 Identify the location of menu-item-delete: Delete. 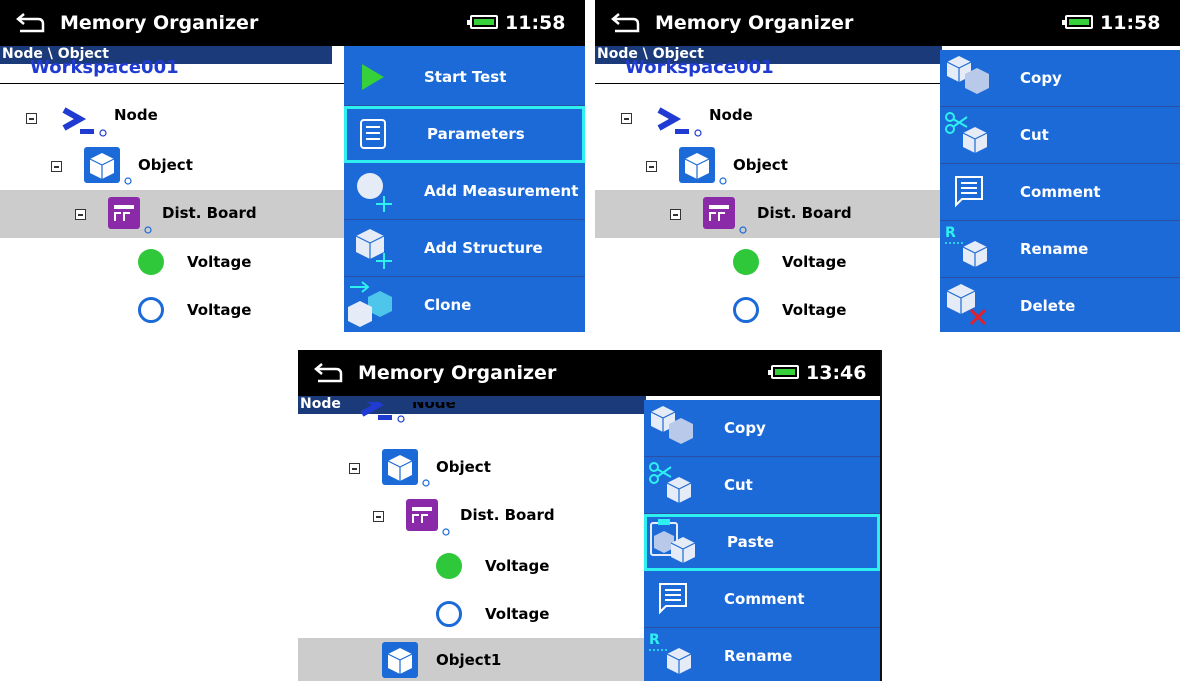
(1060, 305).